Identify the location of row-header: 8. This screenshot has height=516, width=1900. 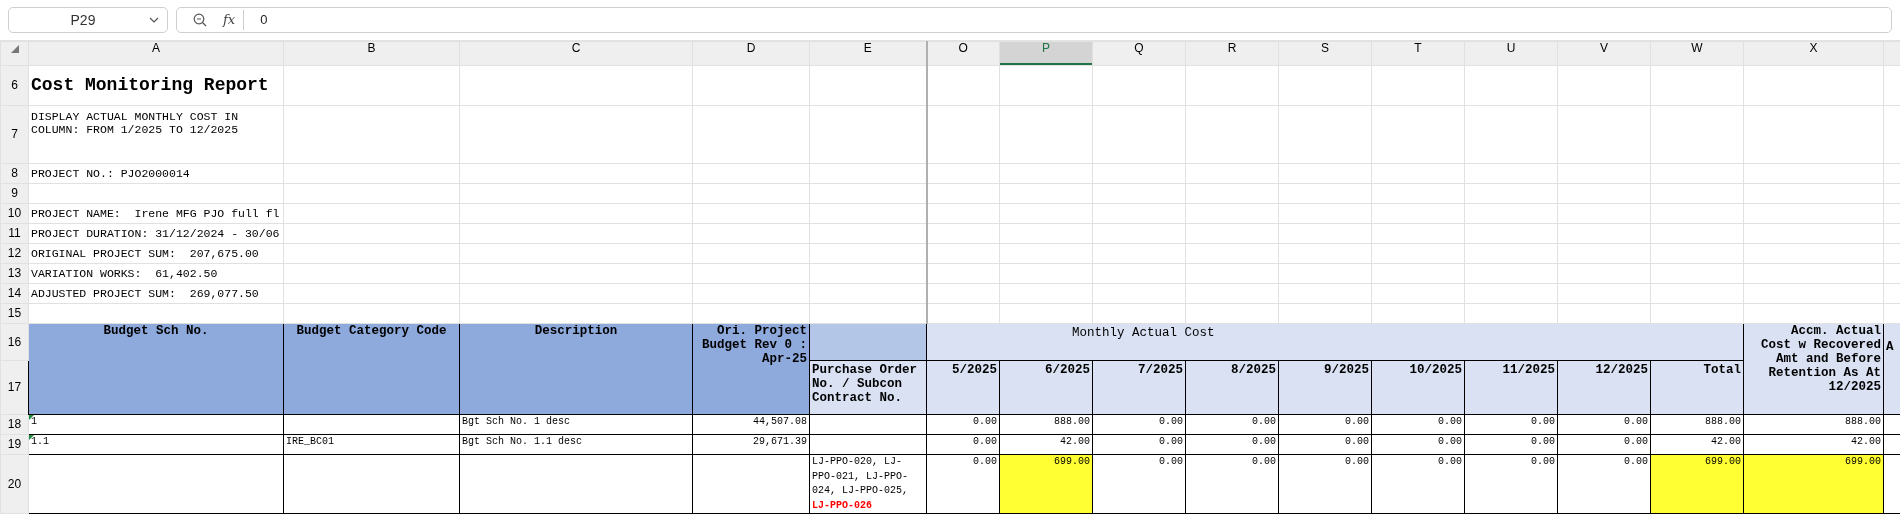
(14, 173).